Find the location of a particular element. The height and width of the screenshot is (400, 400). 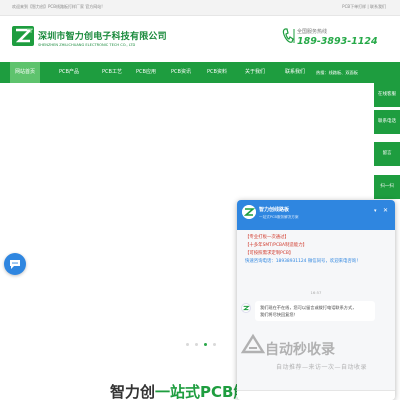

phone-icon is located at coordinates (288, 35).